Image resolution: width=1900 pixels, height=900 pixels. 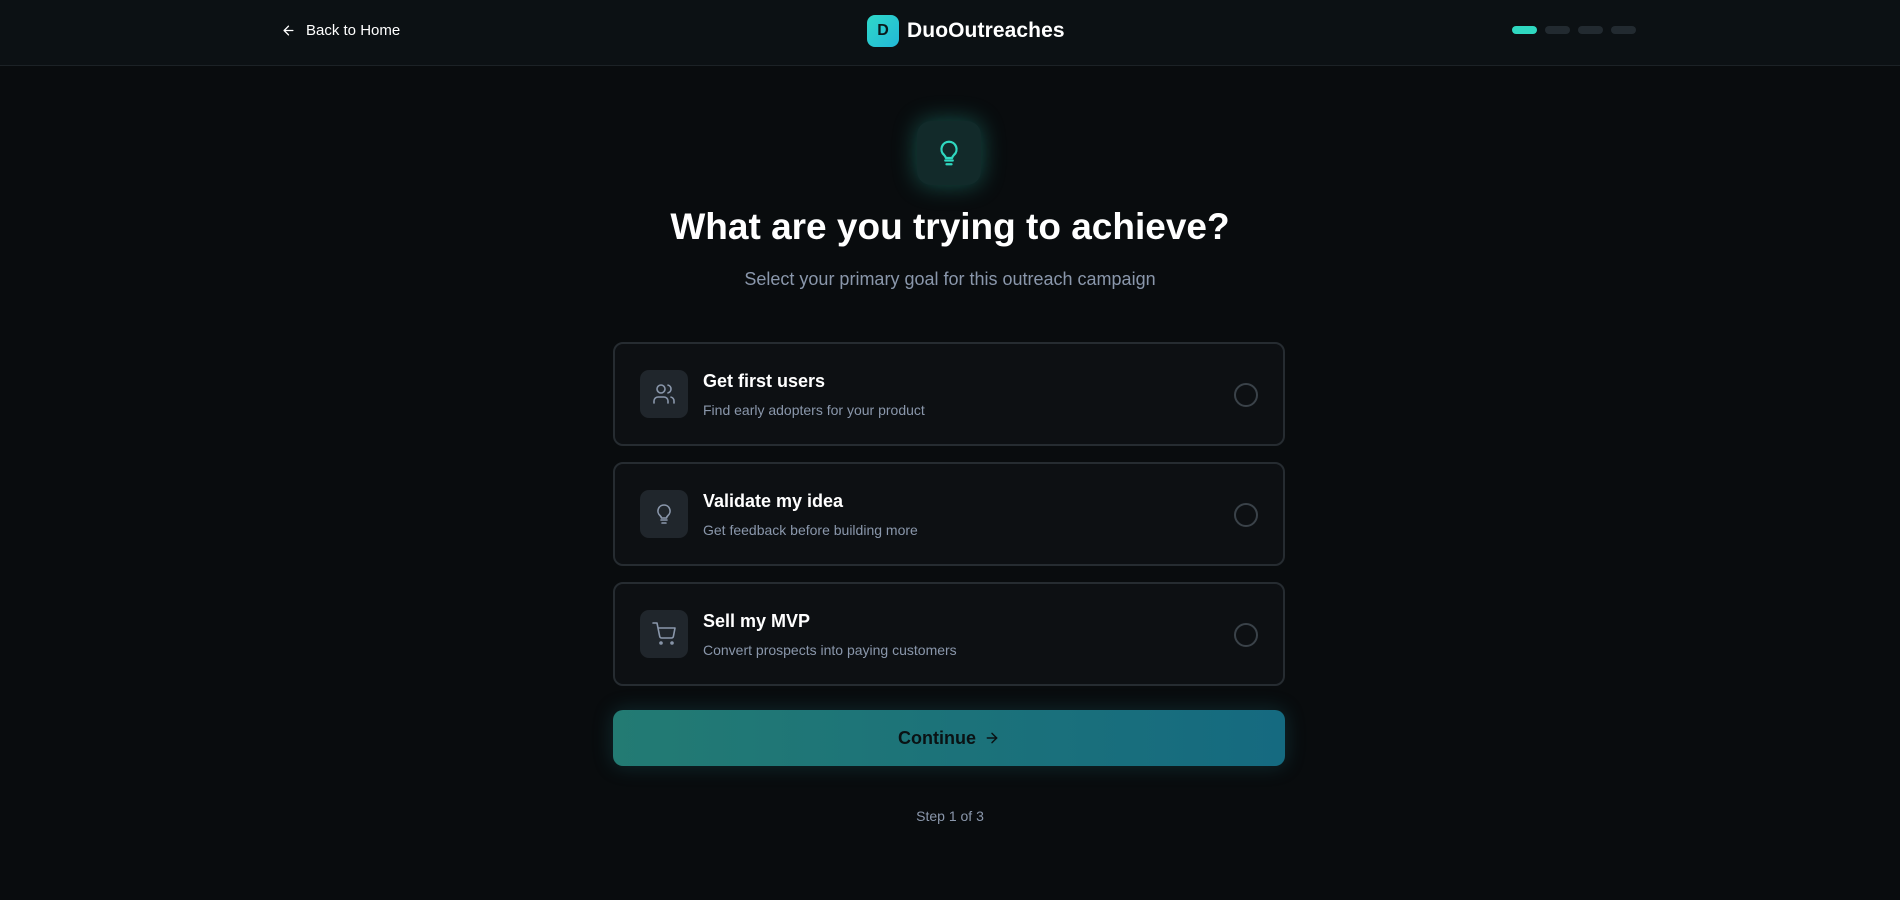 I want to click on option-title: Validate my idea, so click(x=773, y=501).